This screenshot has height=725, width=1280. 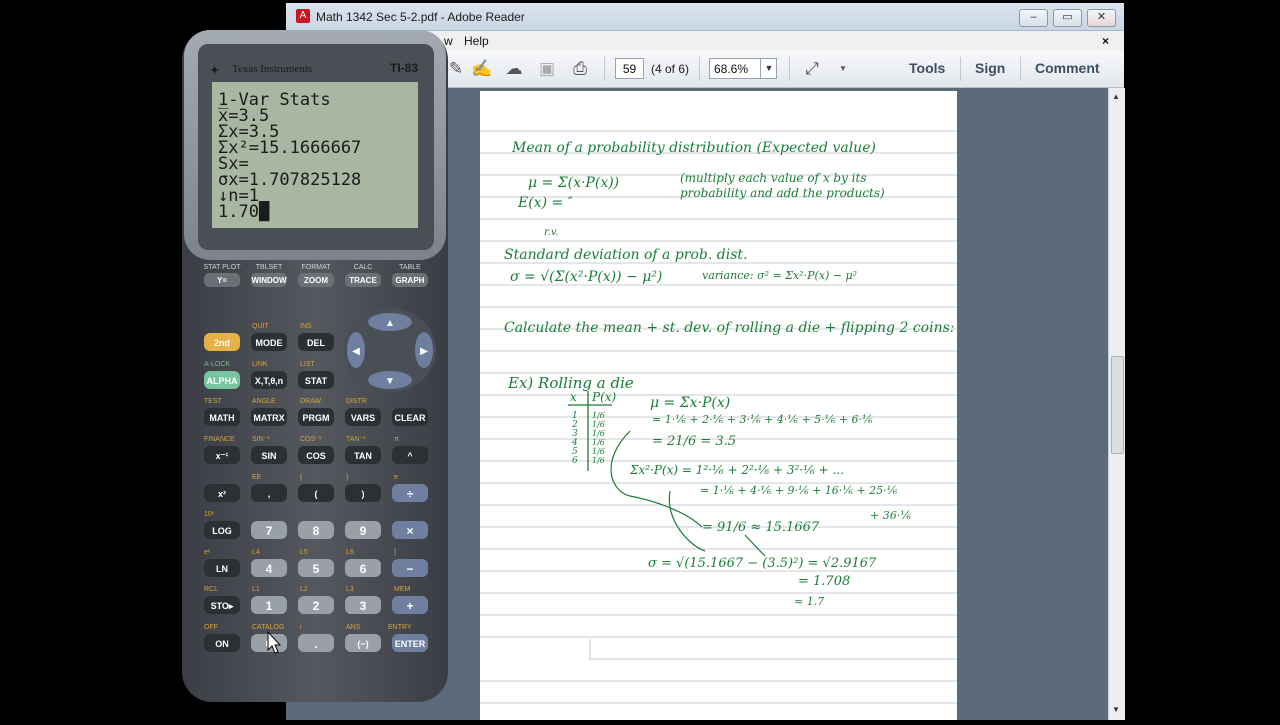 What do you see at coordinates (306, 326) in the screenshot?
I see `svg-text: INS` at bounding box center [306, 326].